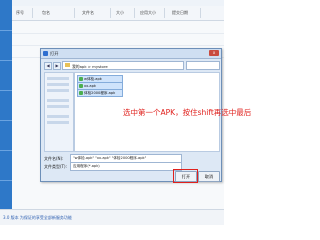  I want to click on dialog-title: 打开, so click(54, 53).